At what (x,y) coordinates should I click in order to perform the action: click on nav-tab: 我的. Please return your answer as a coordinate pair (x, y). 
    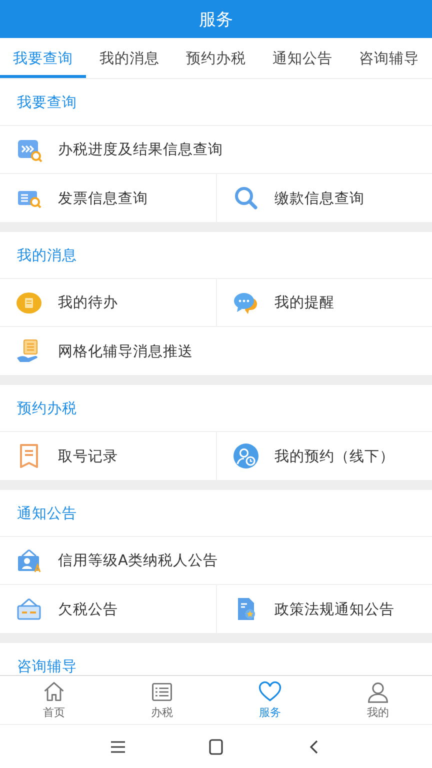
    Looking at the image, I should click on (378, 700).